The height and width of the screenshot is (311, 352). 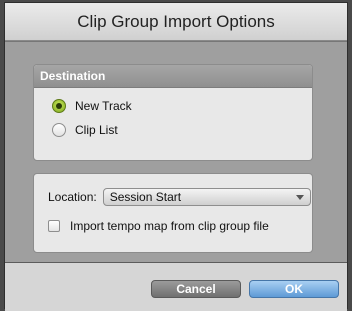 What do you see at coordinates (59, 106) in the screenshot?
I see `radio-selected-icon` at bounding box center [59, 106].